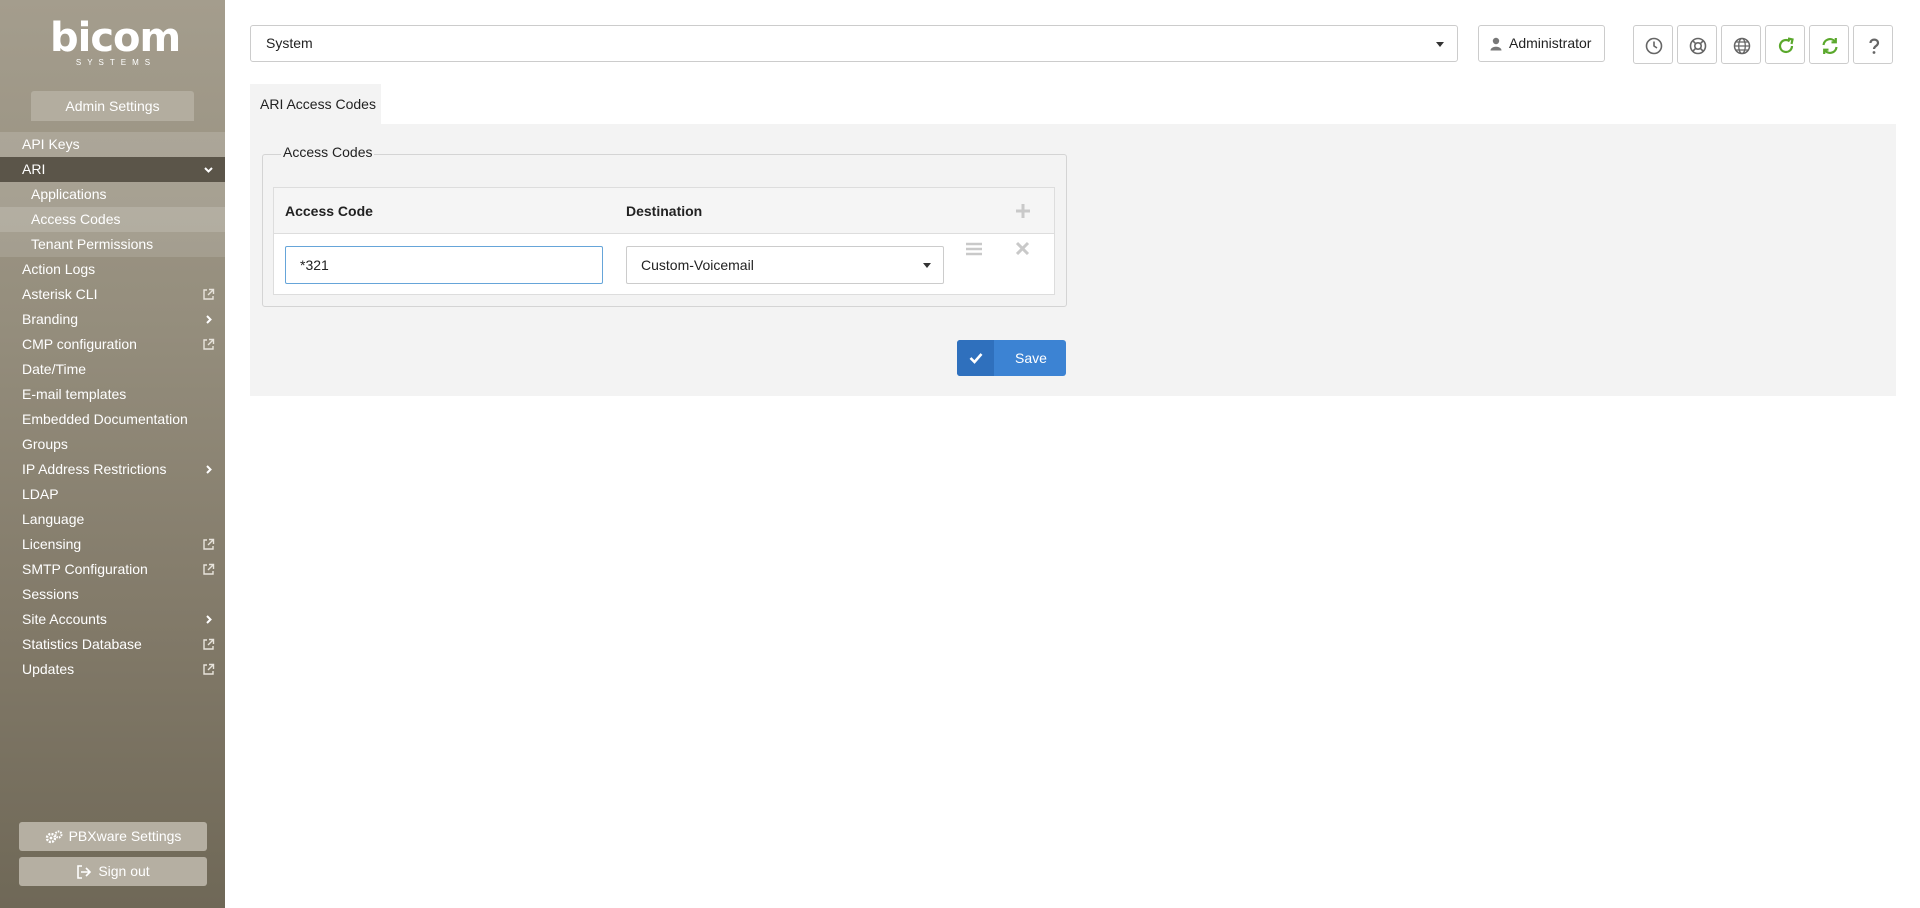  Describe the element at coordinates (112, 519) in the screenshot. I see `sidebar-item-language: Language` at that location.